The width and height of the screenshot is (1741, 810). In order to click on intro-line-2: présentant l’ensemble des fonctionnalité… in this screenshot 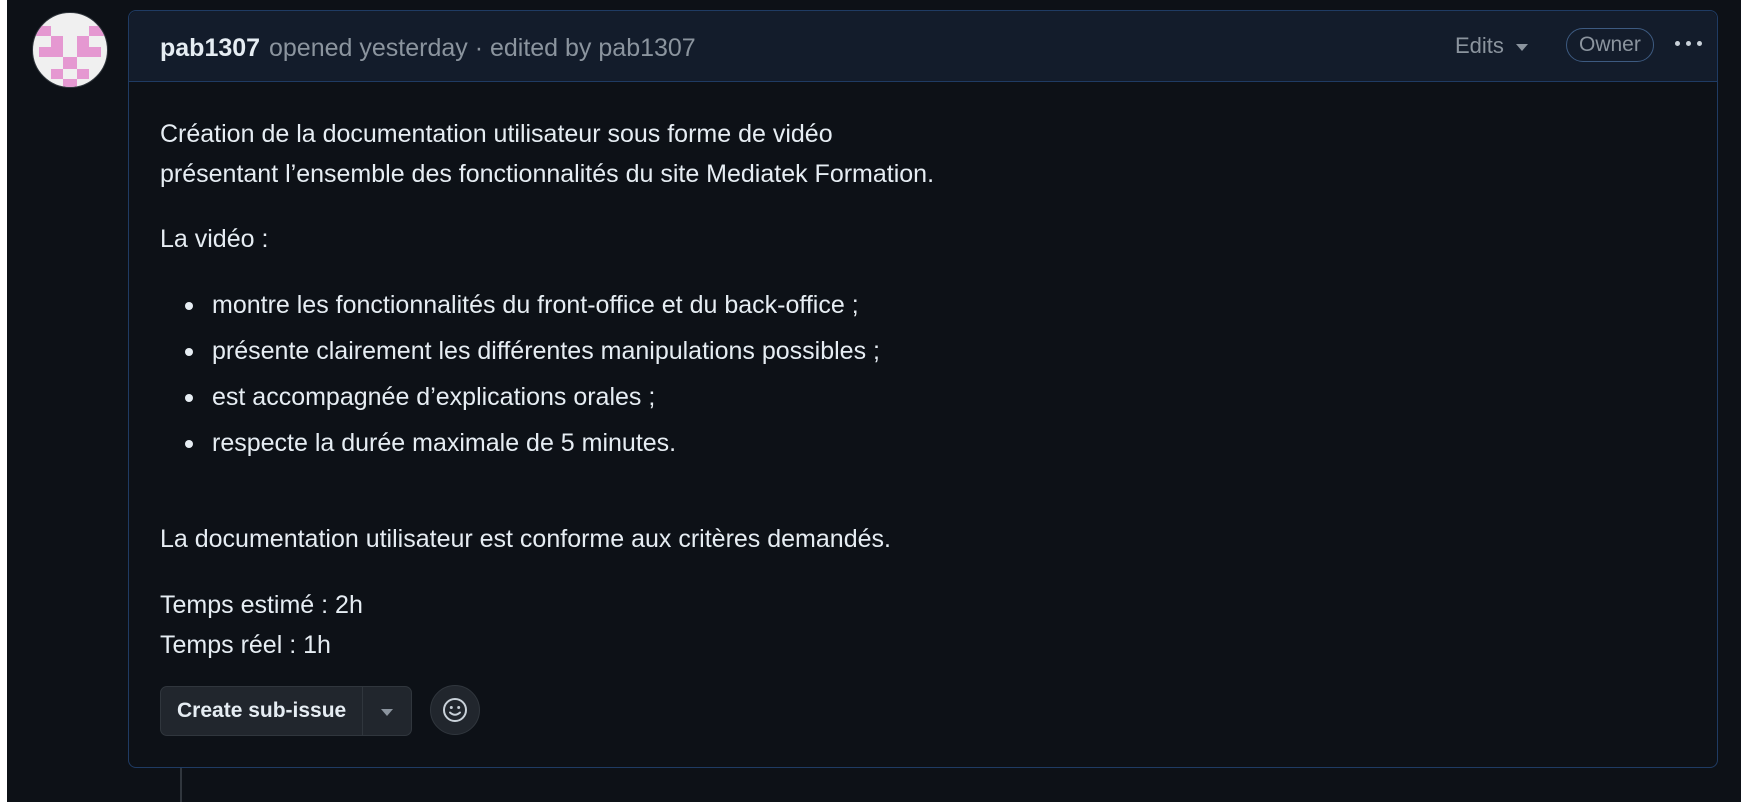, I will do `click(547, 174)`.